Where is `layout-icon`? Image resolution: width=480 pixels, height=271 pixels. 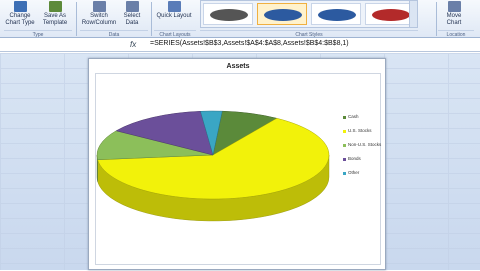
layout-icon is located at coordinates (174, 6).